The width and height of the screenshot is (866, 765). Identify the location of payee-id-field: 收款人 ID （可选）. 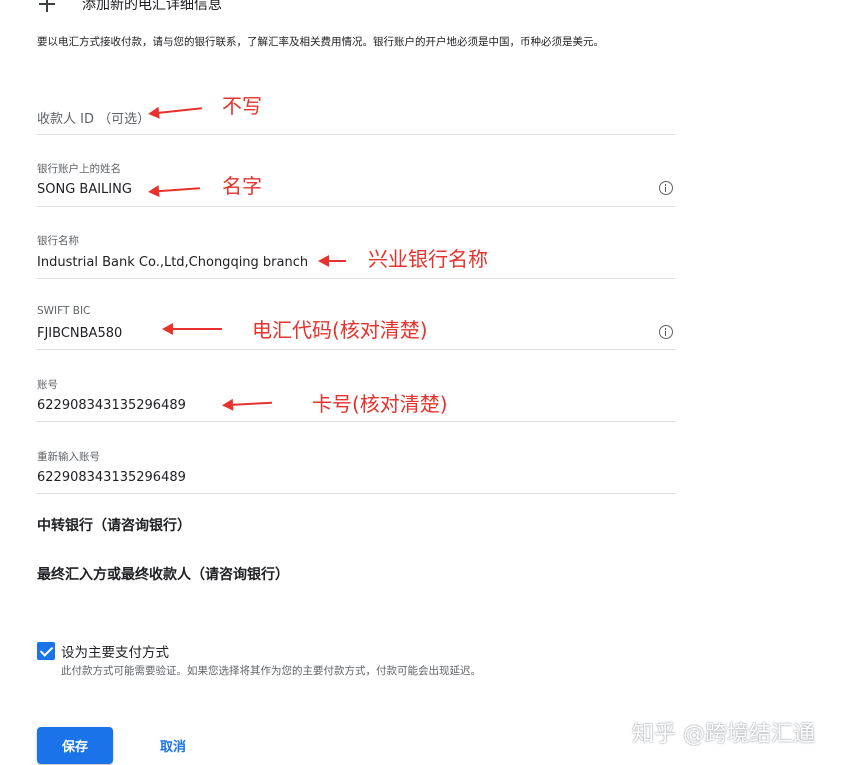
(356, 115).